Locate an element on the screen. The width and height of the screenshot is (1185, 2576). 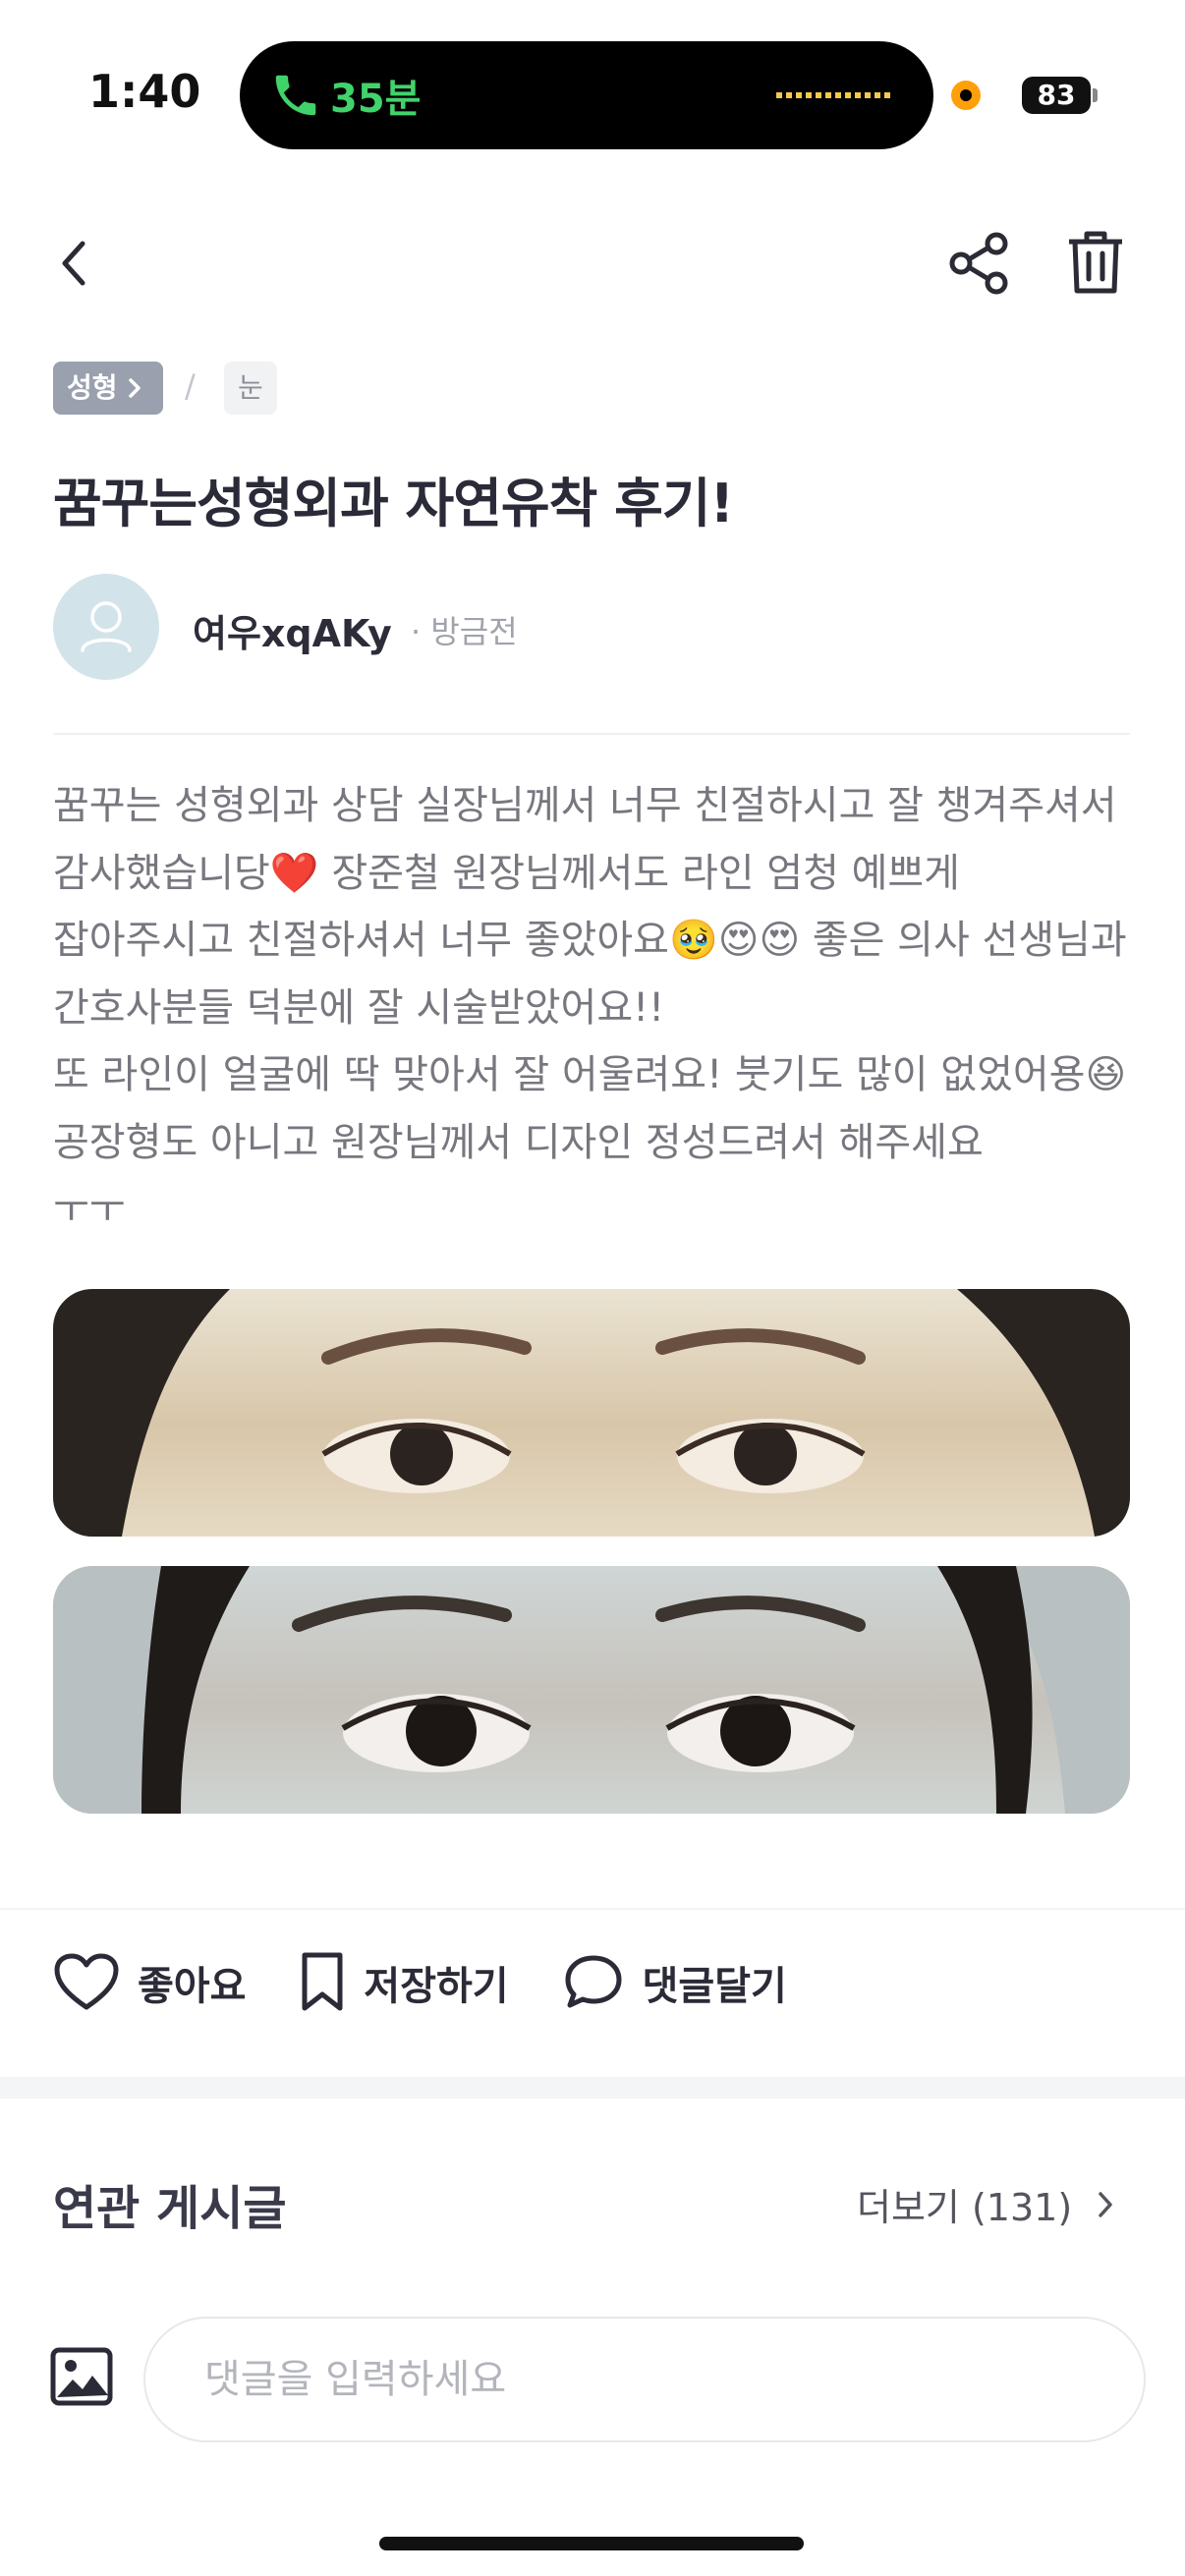
dynamic-island: 35분 is located at coordinates (587, 95).